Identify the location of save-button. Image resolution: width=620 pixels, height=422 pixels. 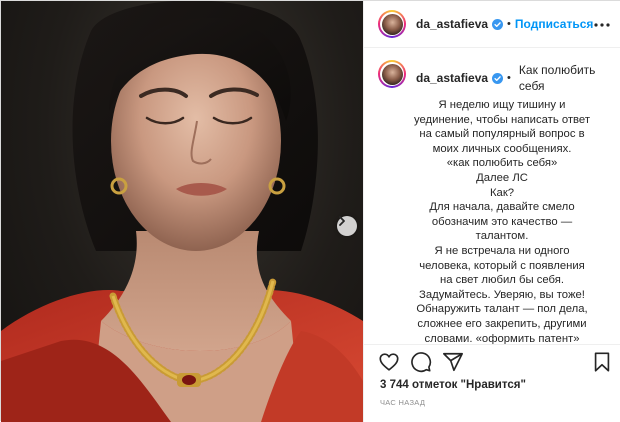
(602, 362).